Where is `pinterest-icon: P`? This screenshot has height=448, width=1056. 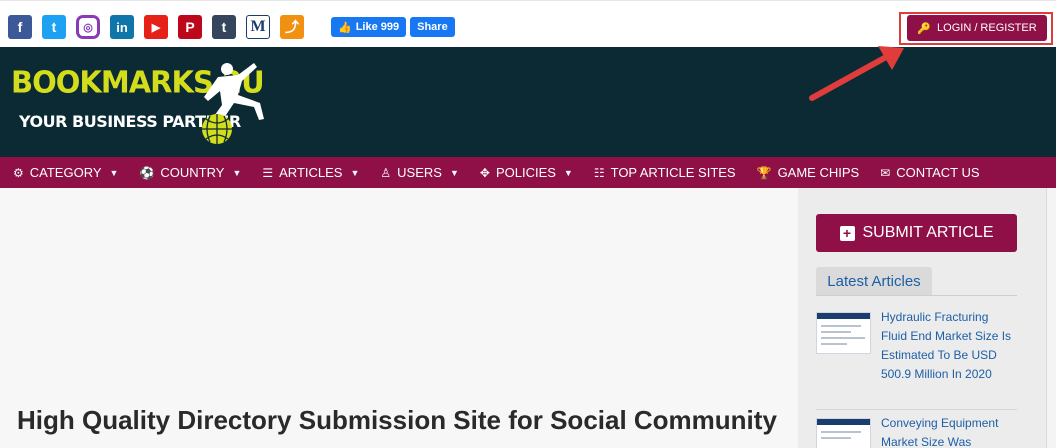 pinterest-icon: P is located at coordinates (190, 27).